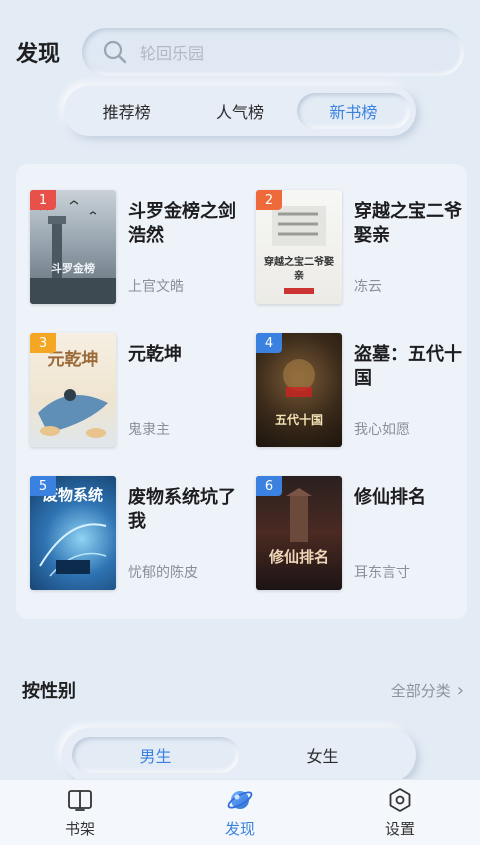 This screenshot has height=845, width=480. Describe the element at coordinates (43, 486) in the screenshot. I see `rank-badge: 5` at that location.